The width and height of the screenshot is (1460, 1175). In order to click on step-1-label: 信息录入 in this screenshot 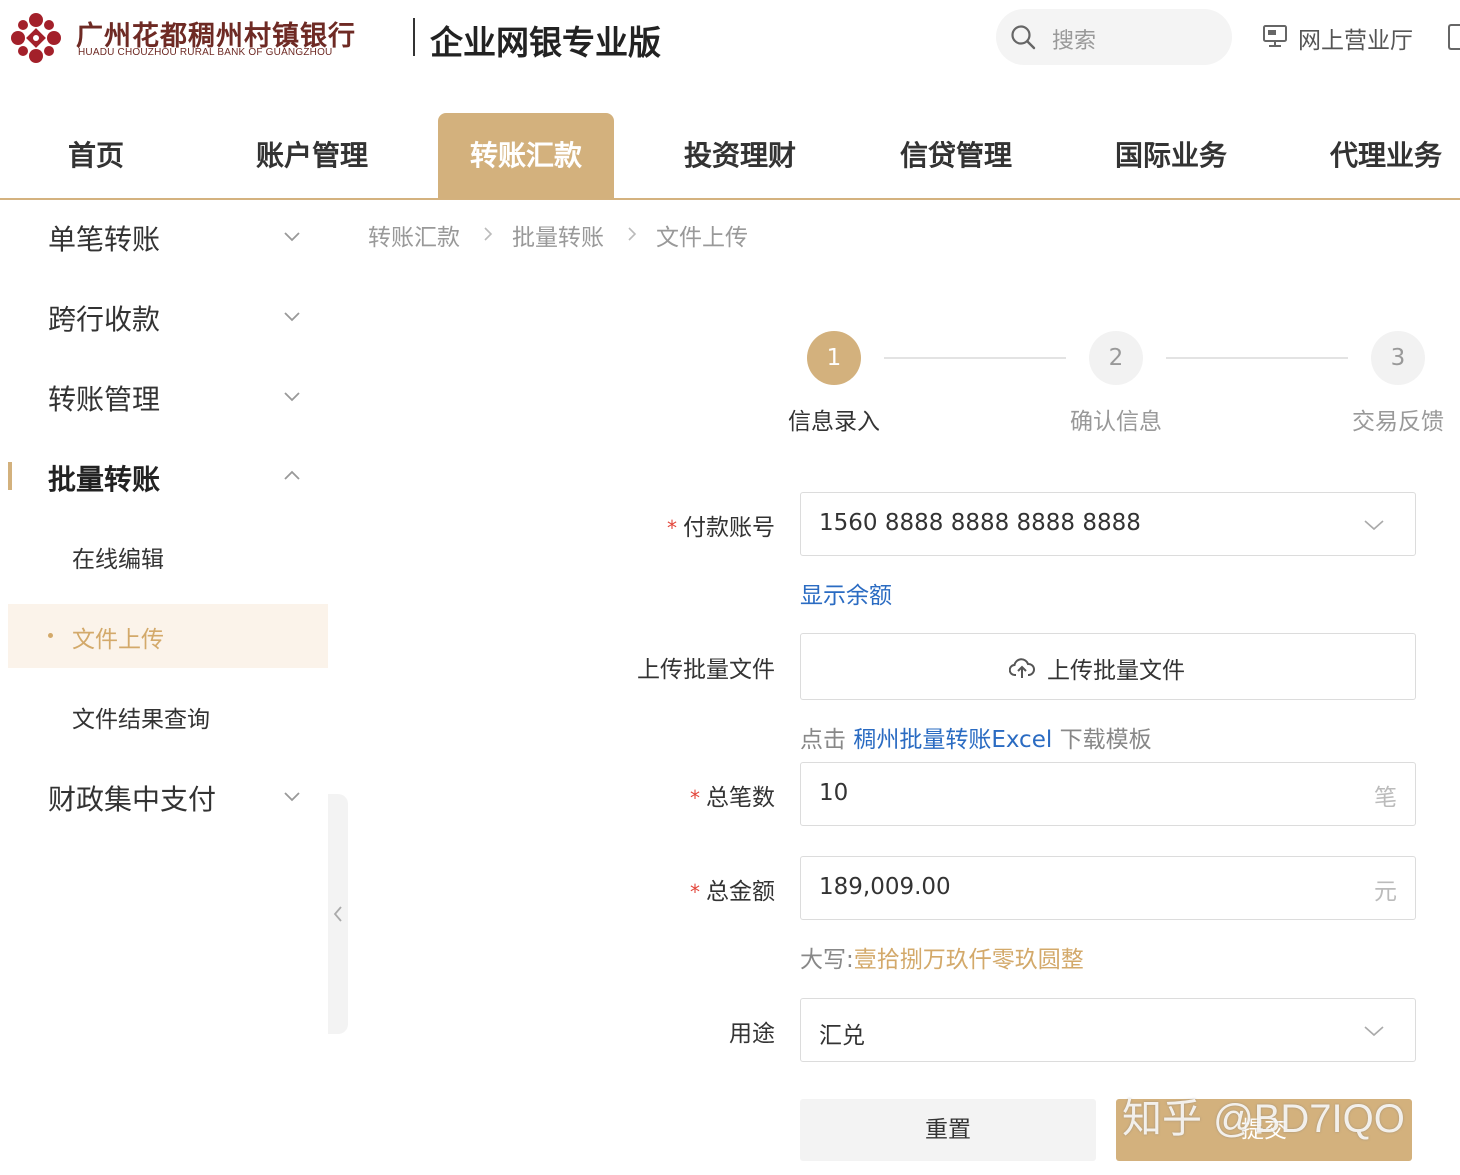, I will do `click(834, 422)`.